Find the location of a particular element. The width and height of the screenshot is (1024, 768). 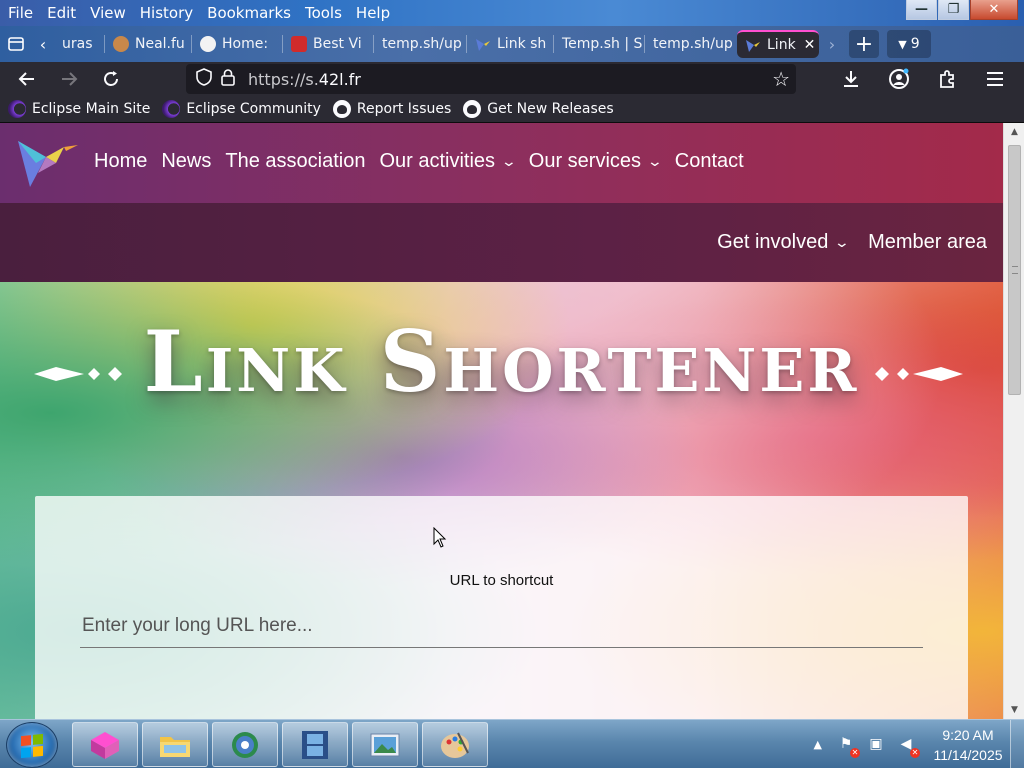

bookmark-eclipse-main-site: Eclipse Main Site is located at coordinates (79, 109).